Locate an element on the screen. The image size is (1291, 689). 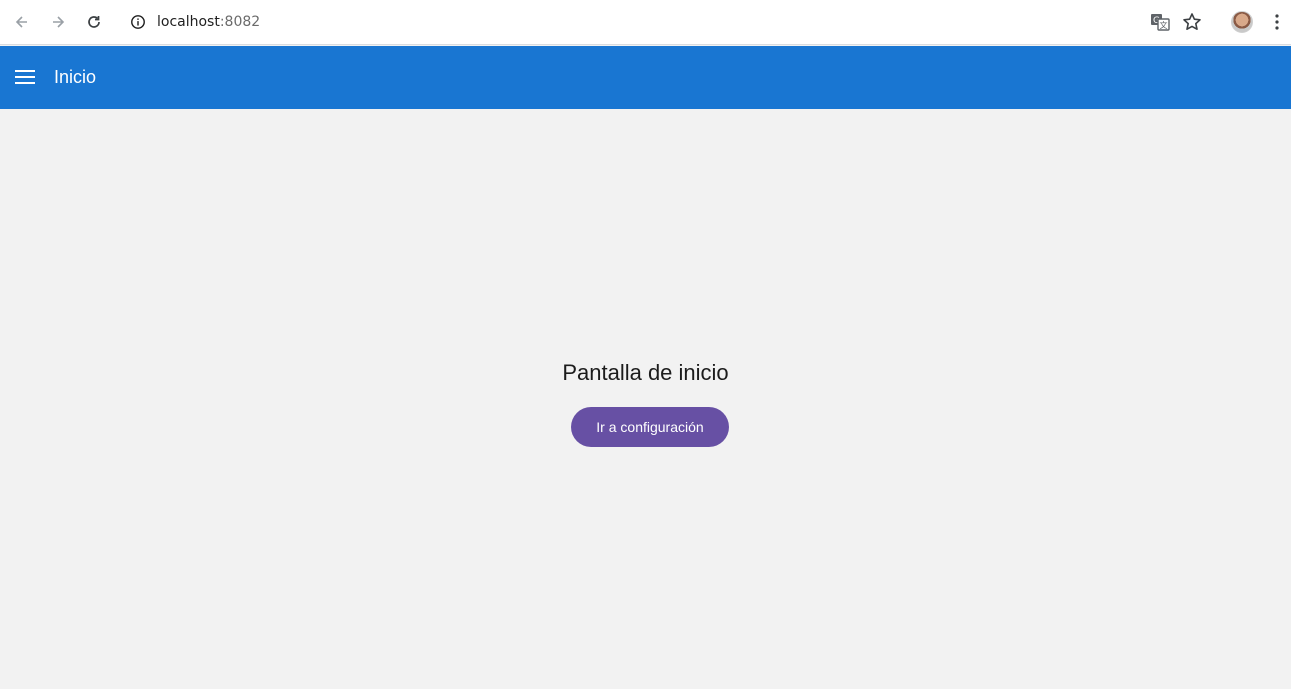
hamburger-menu-icon is located at coordinates (25, 77).